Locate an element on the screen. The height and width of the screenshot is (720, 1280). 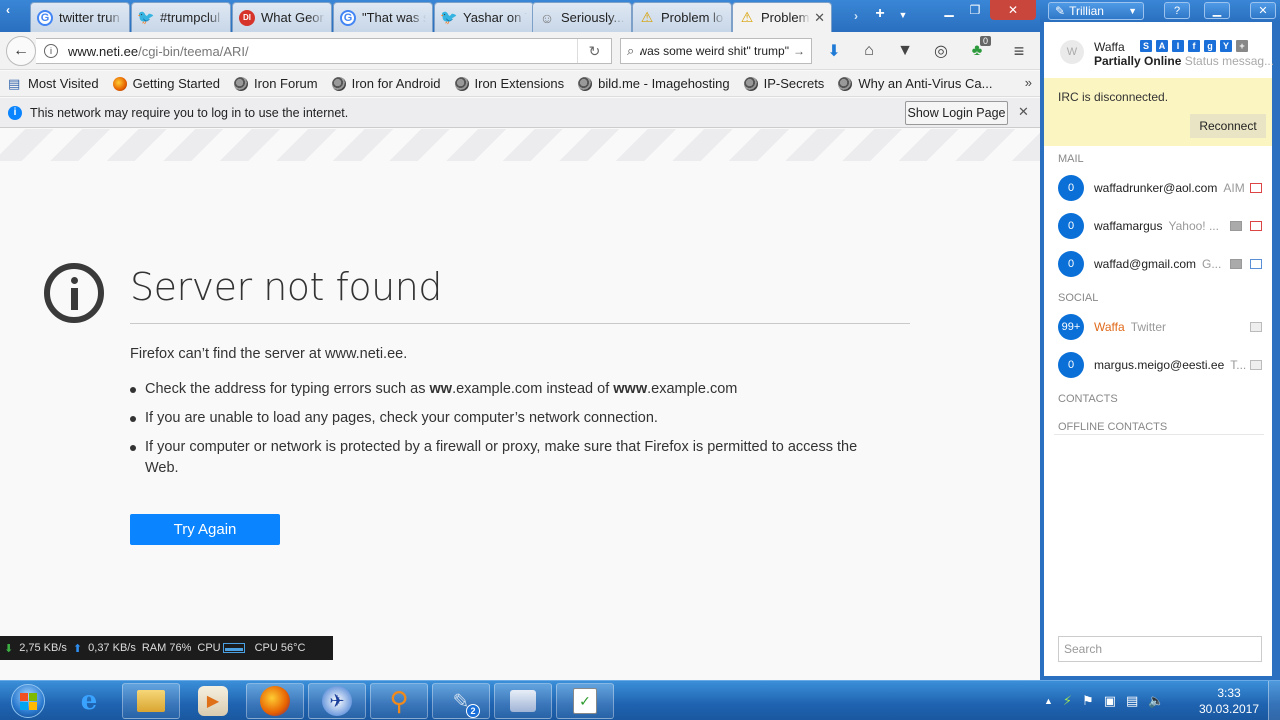
close-tab-icon: ✕ is located at coordinates (819, 18).